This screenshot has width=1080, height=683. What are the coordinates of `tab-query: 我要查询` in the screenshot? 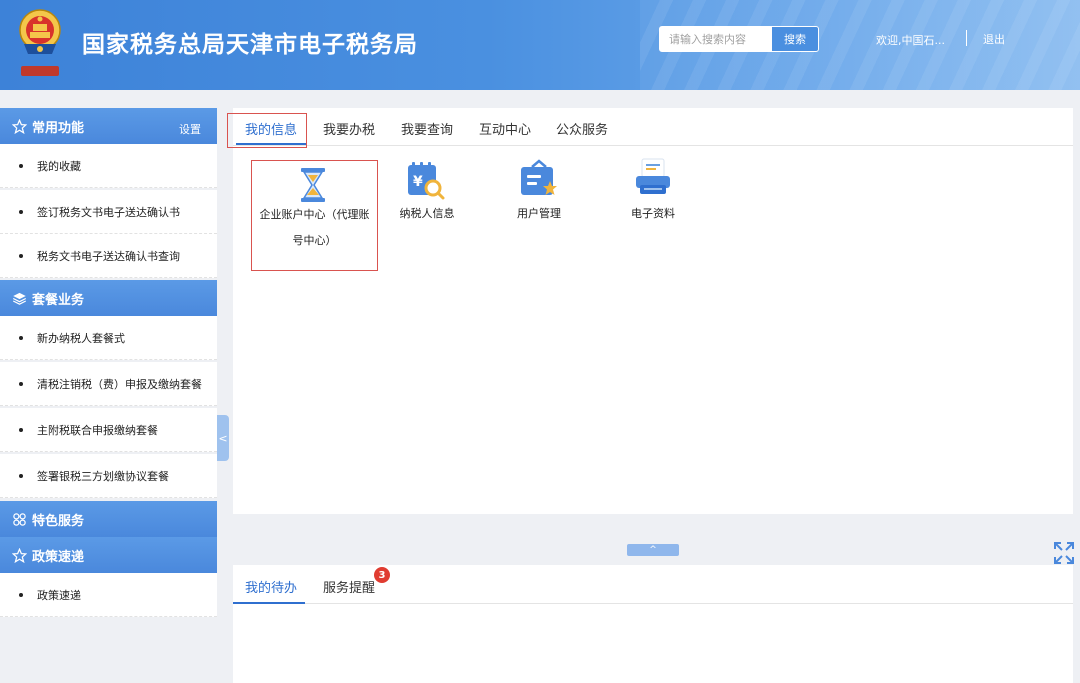 It's located at (427, 128).